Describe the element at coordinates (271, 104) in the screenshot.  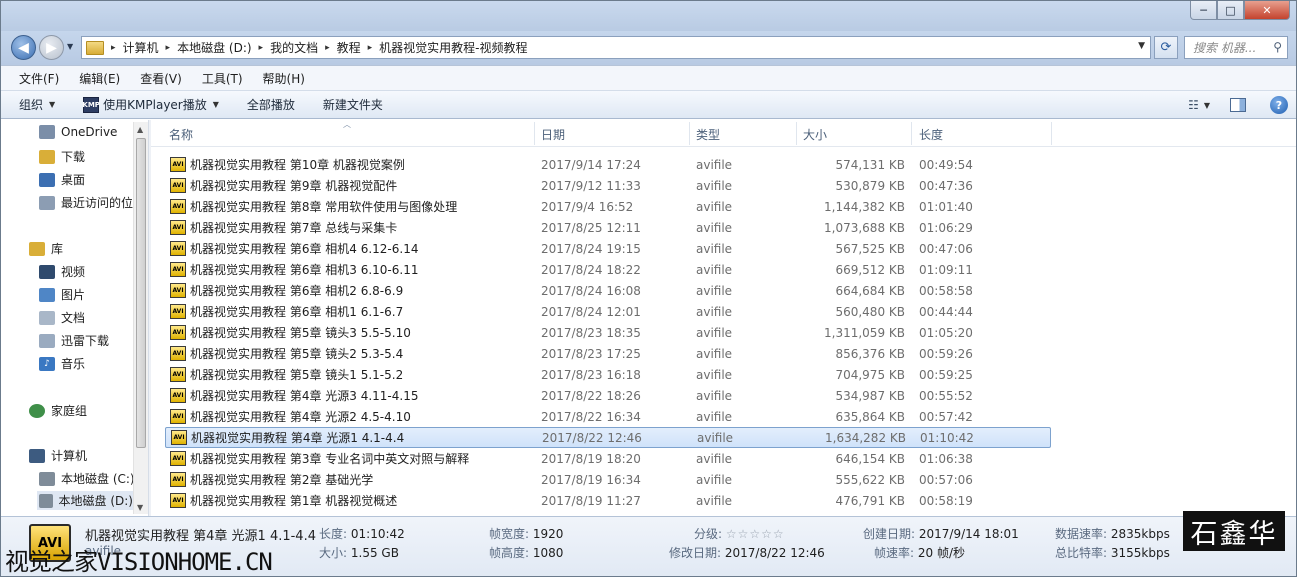
I see `play-all-button: 全部播放` at that location.